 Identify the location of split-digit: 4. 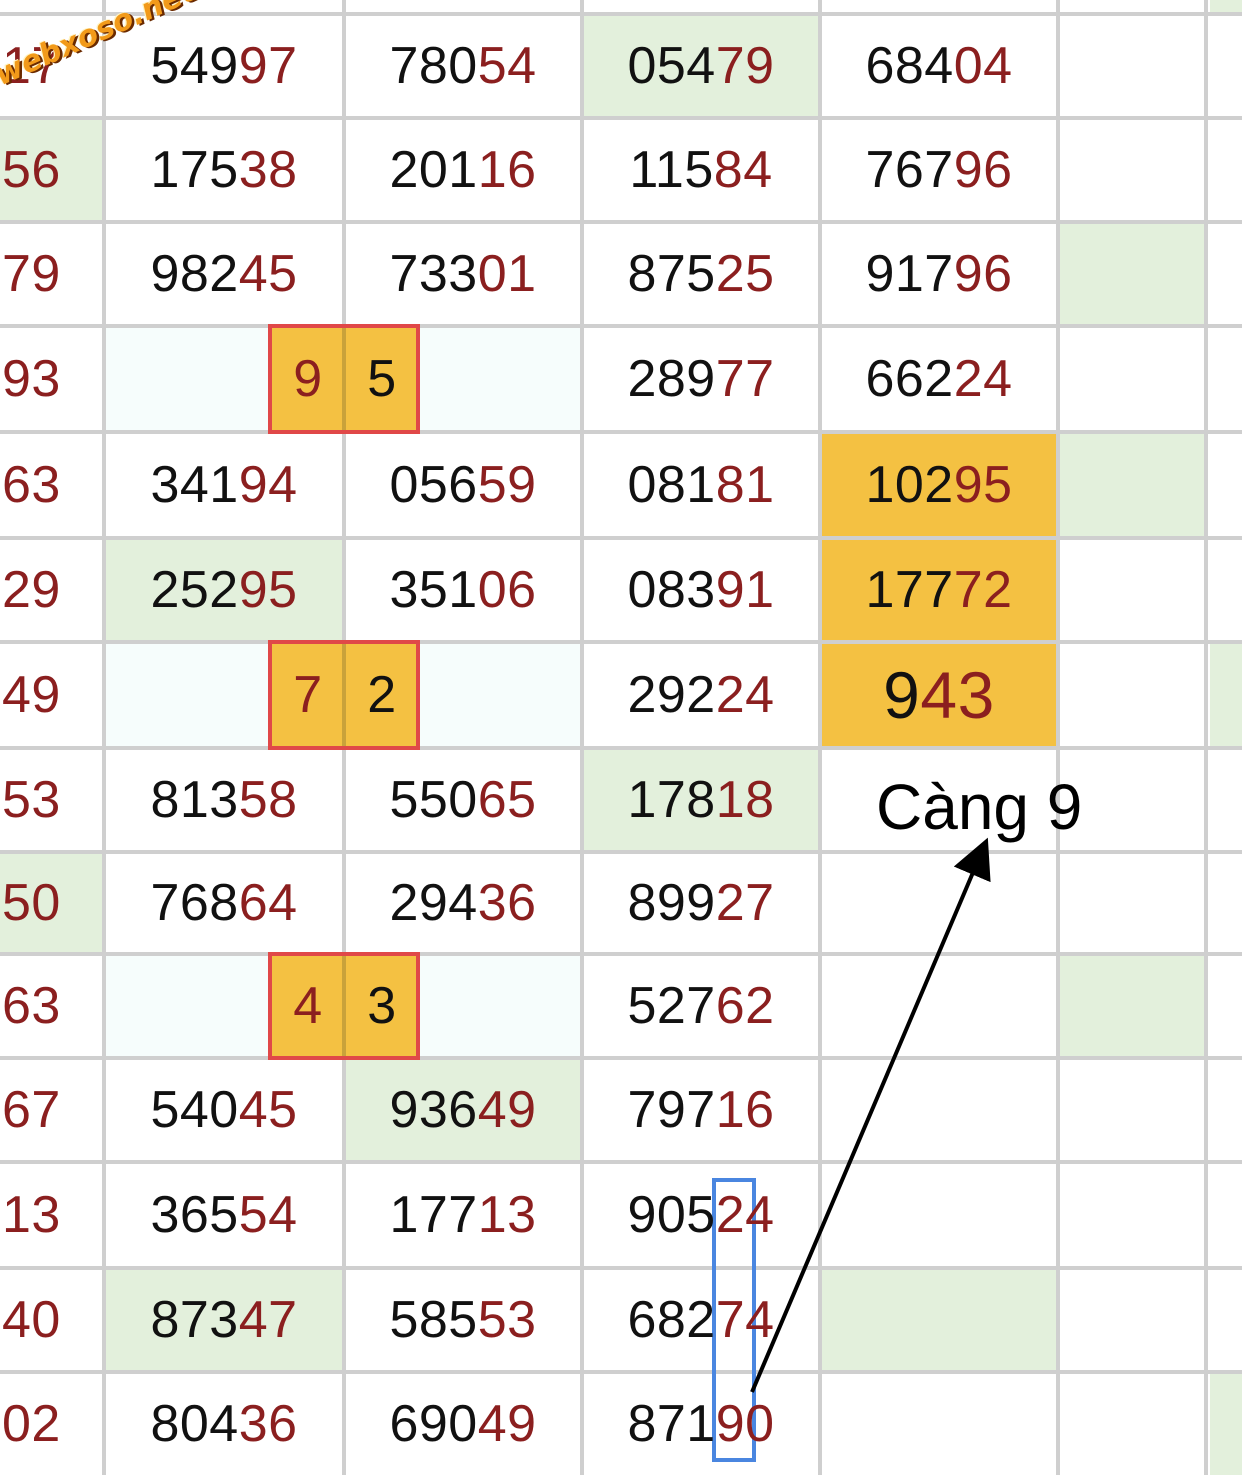
(308, 1006).